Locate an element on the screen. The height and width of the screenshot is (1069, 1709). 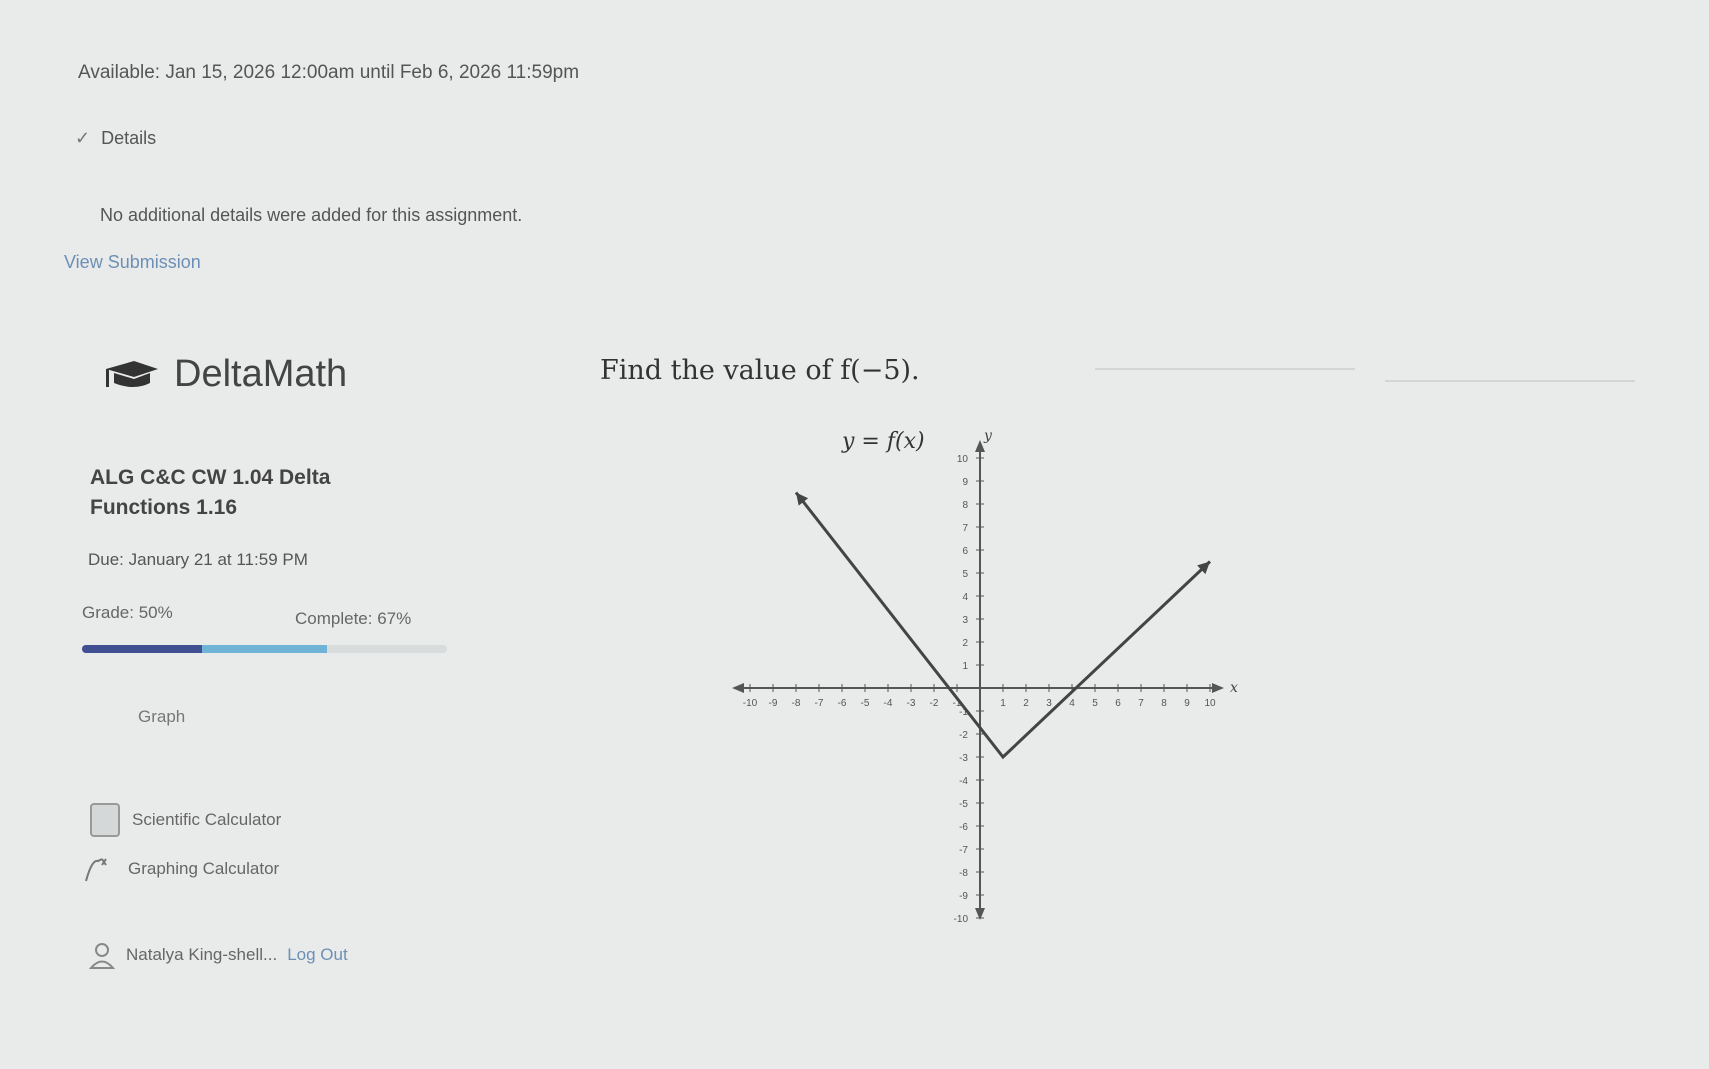
details-label: Details is located at coordinates (129, 138).